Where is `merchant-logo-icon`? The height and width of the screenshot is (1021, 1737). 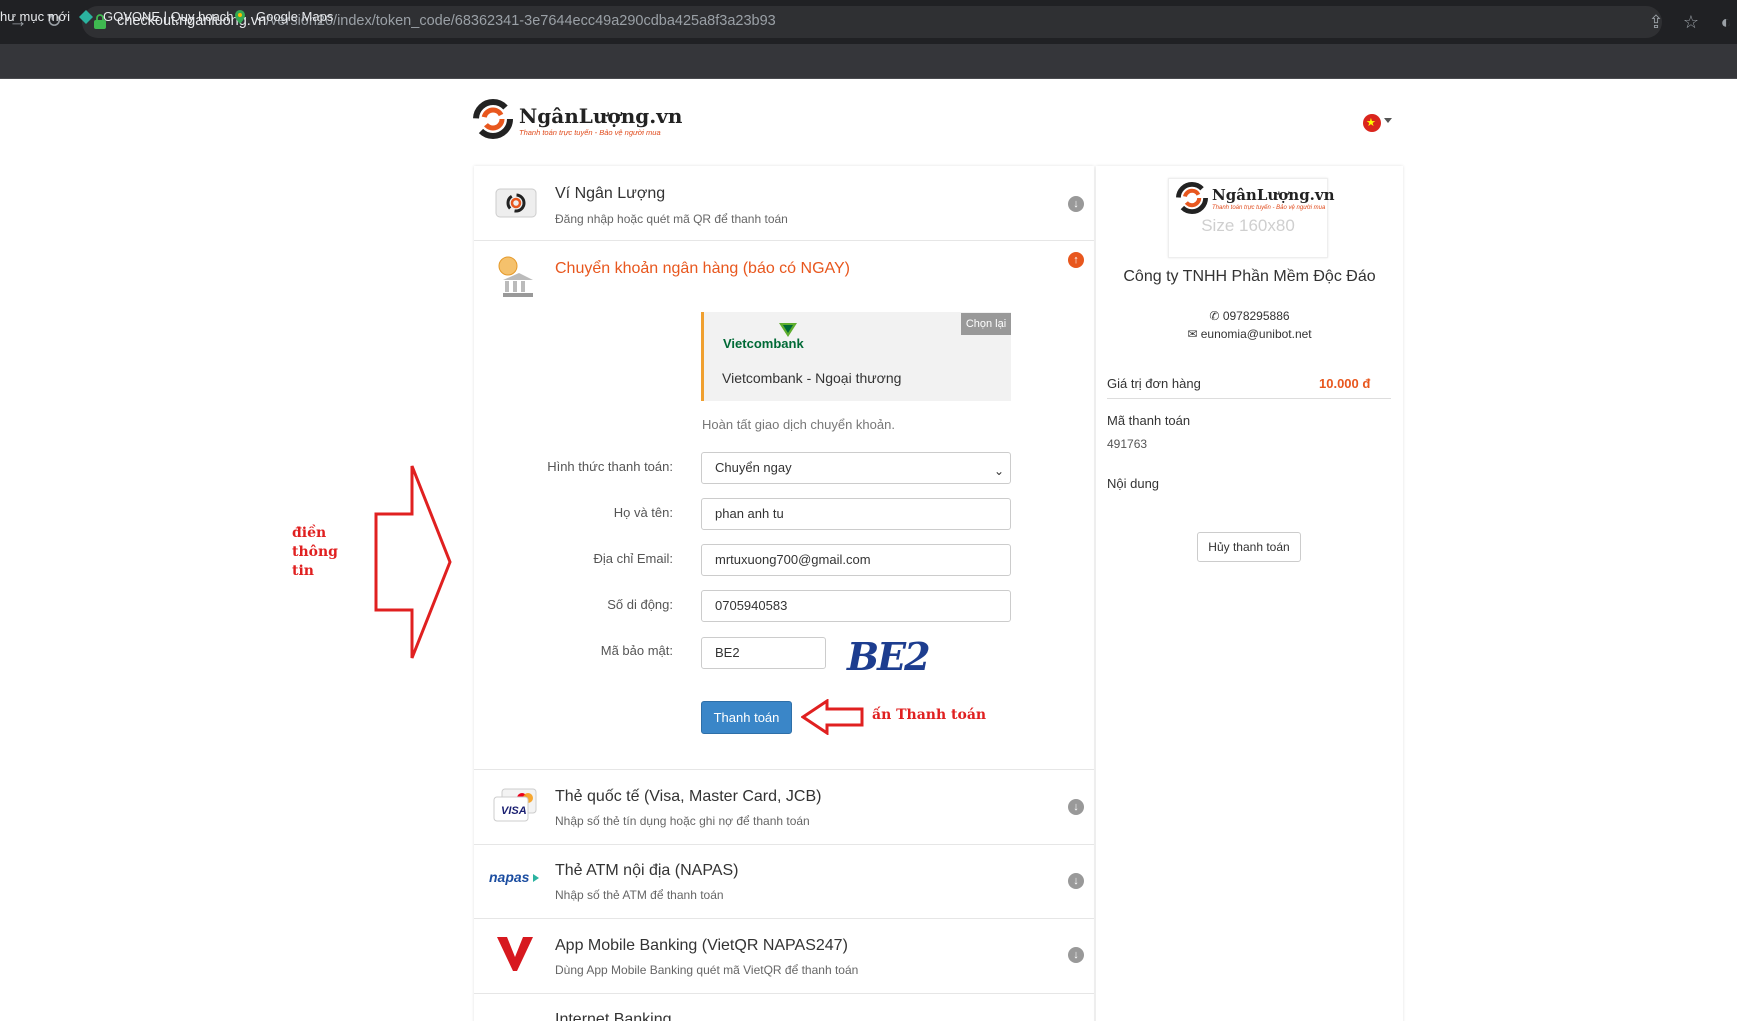
merchant-logo-icon is located at coordinates (1192, 198).